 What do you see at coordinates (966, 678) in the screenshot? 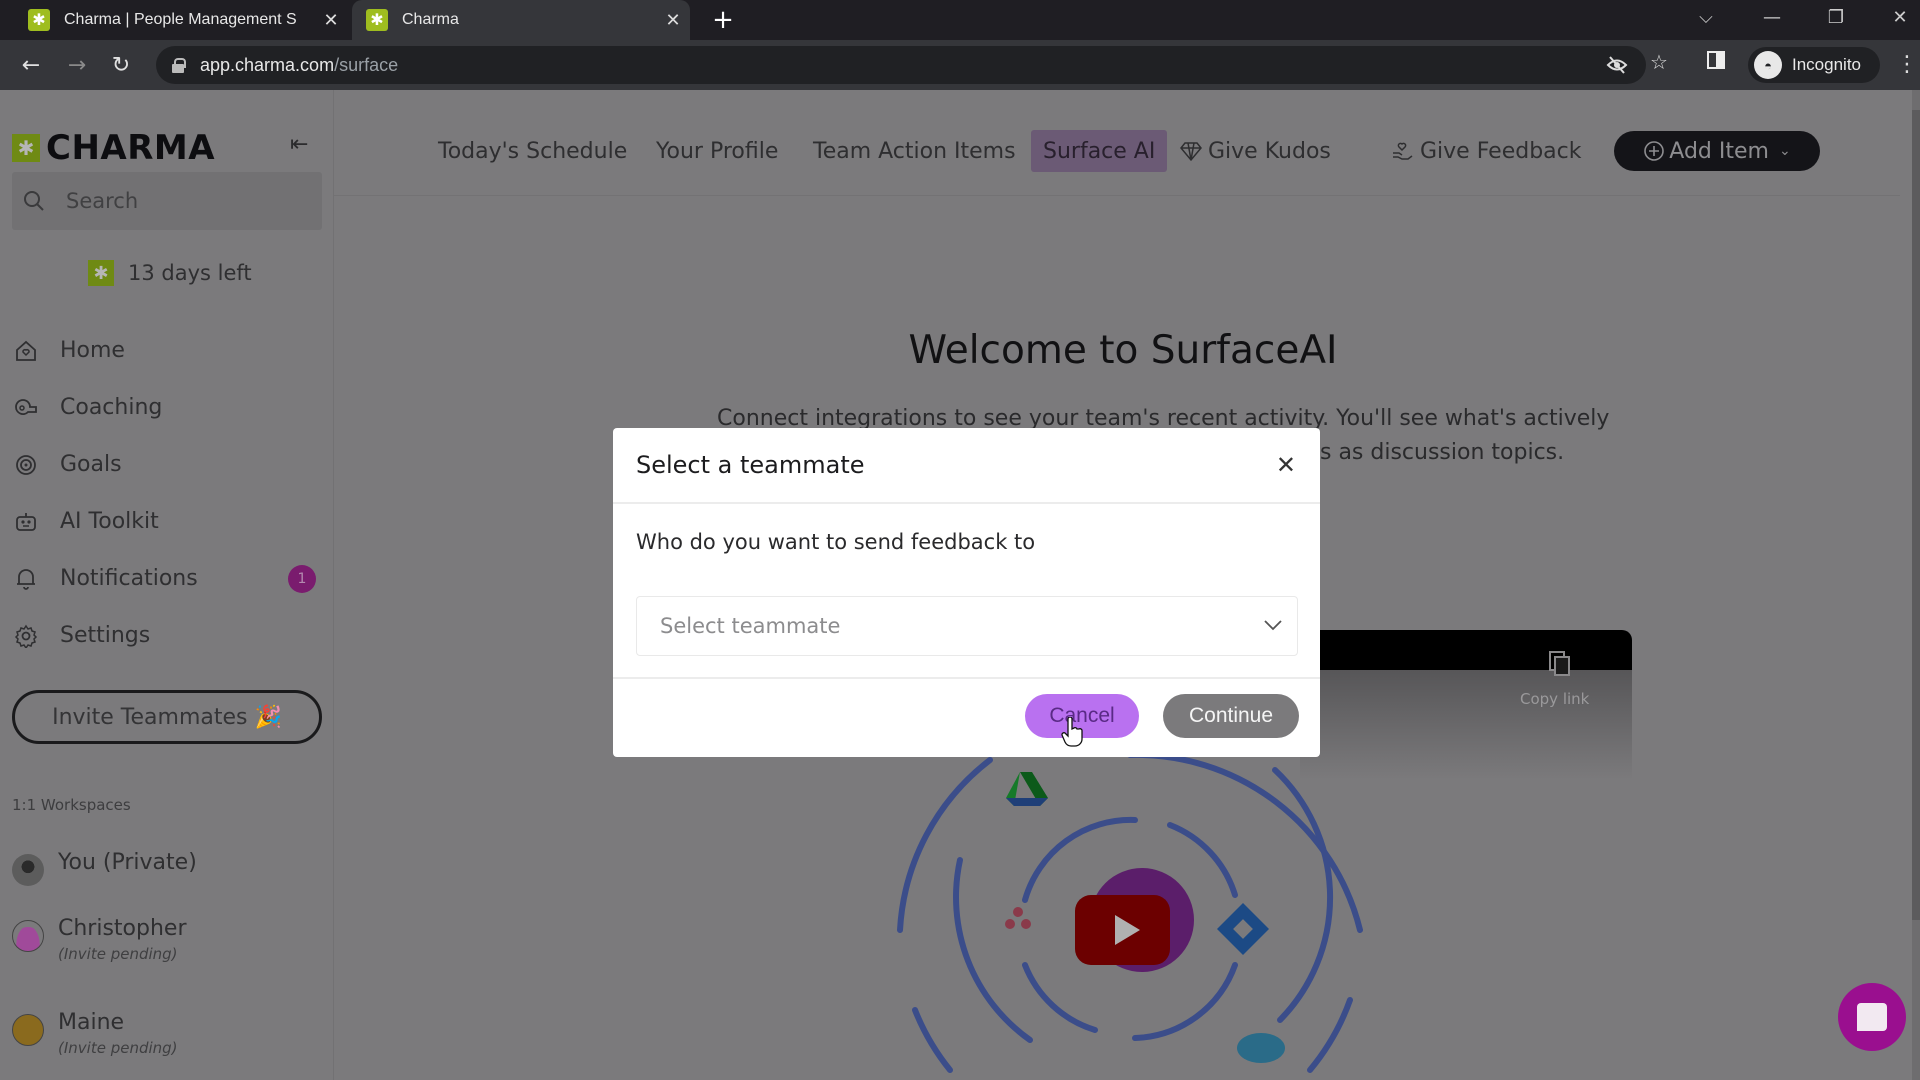
I see `modal-footer-divider` at bounding box center [966, 678].